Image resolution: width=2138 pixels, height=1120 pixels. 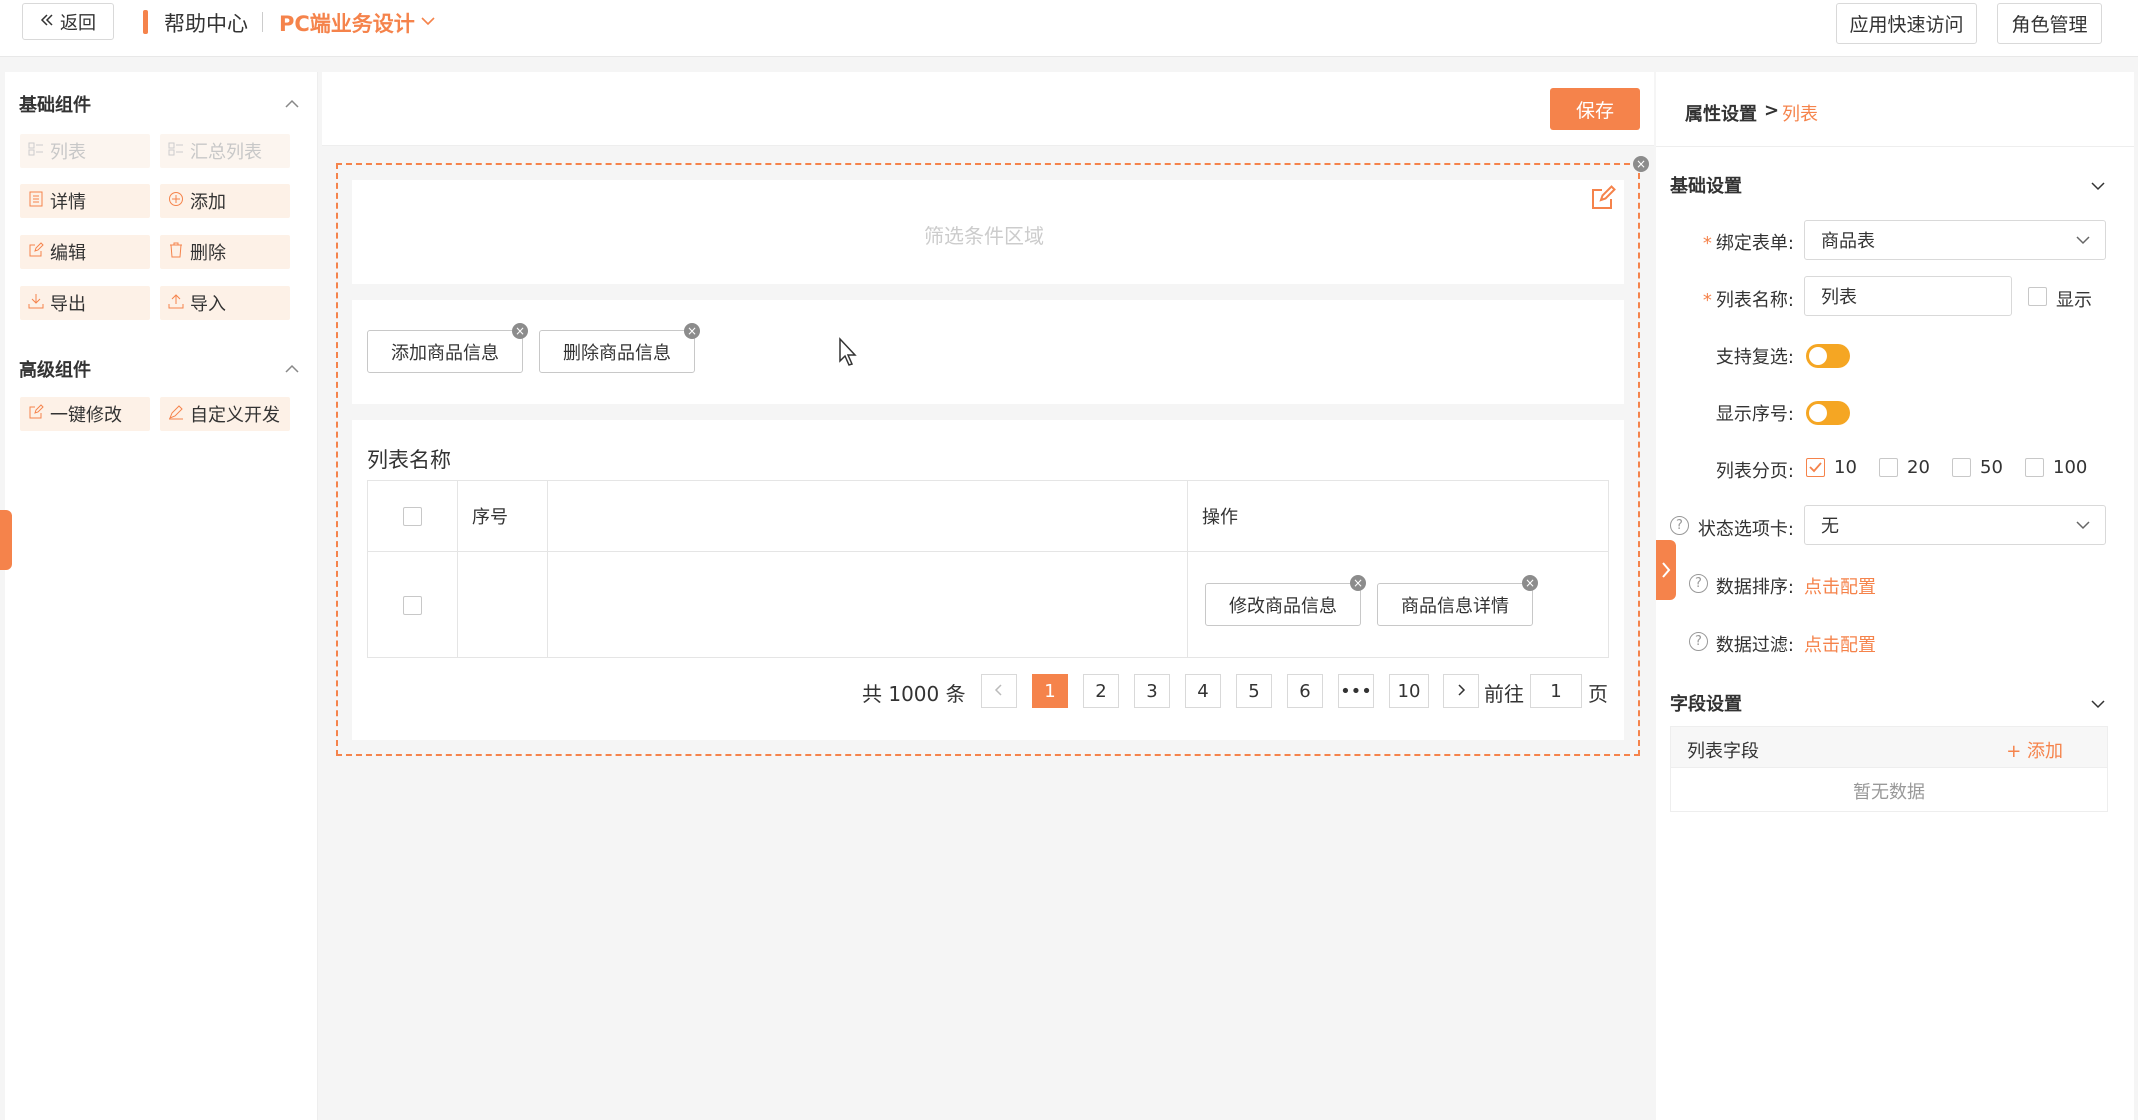 I want to click on component-add: 添加, so click(x=225, y=201).